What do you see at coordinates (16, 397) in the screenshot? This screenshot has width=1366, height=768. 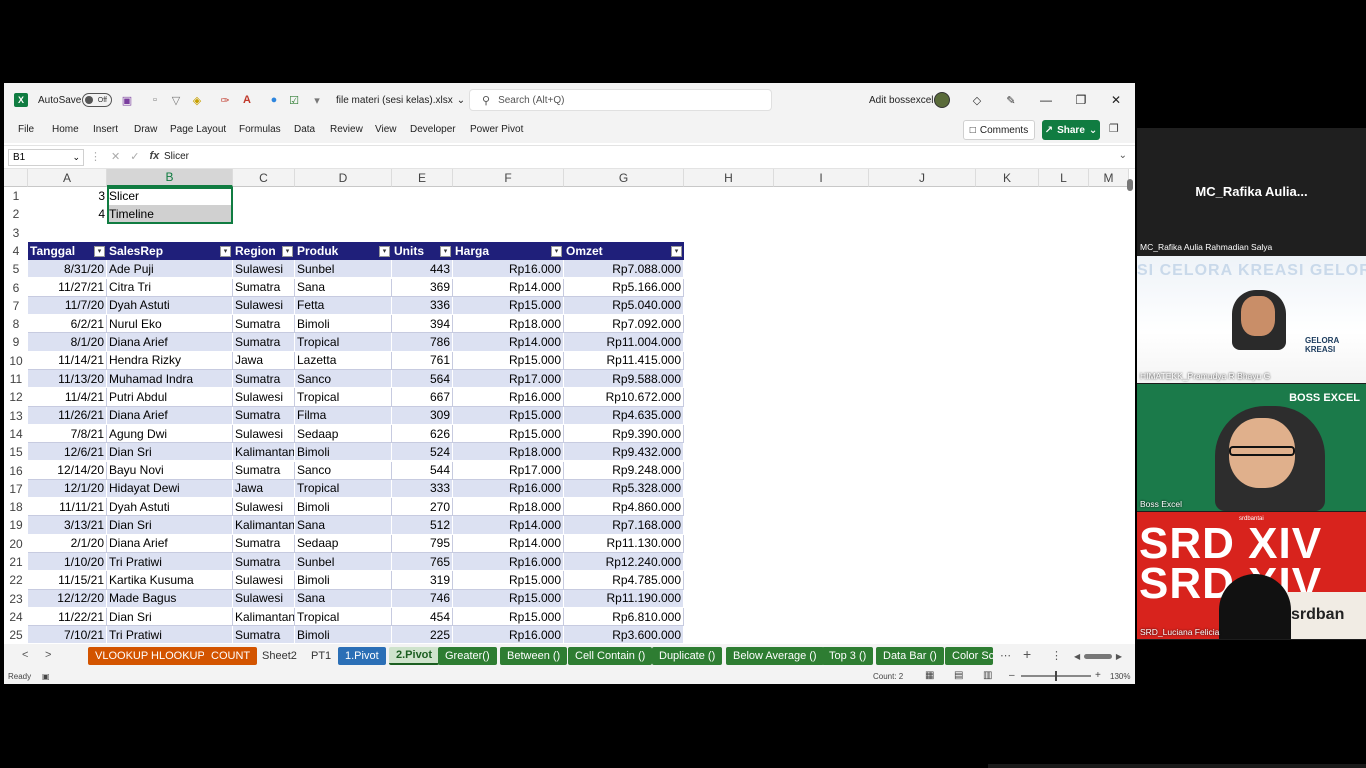 I see `row-header: 12` at bounding box center [16, 397].